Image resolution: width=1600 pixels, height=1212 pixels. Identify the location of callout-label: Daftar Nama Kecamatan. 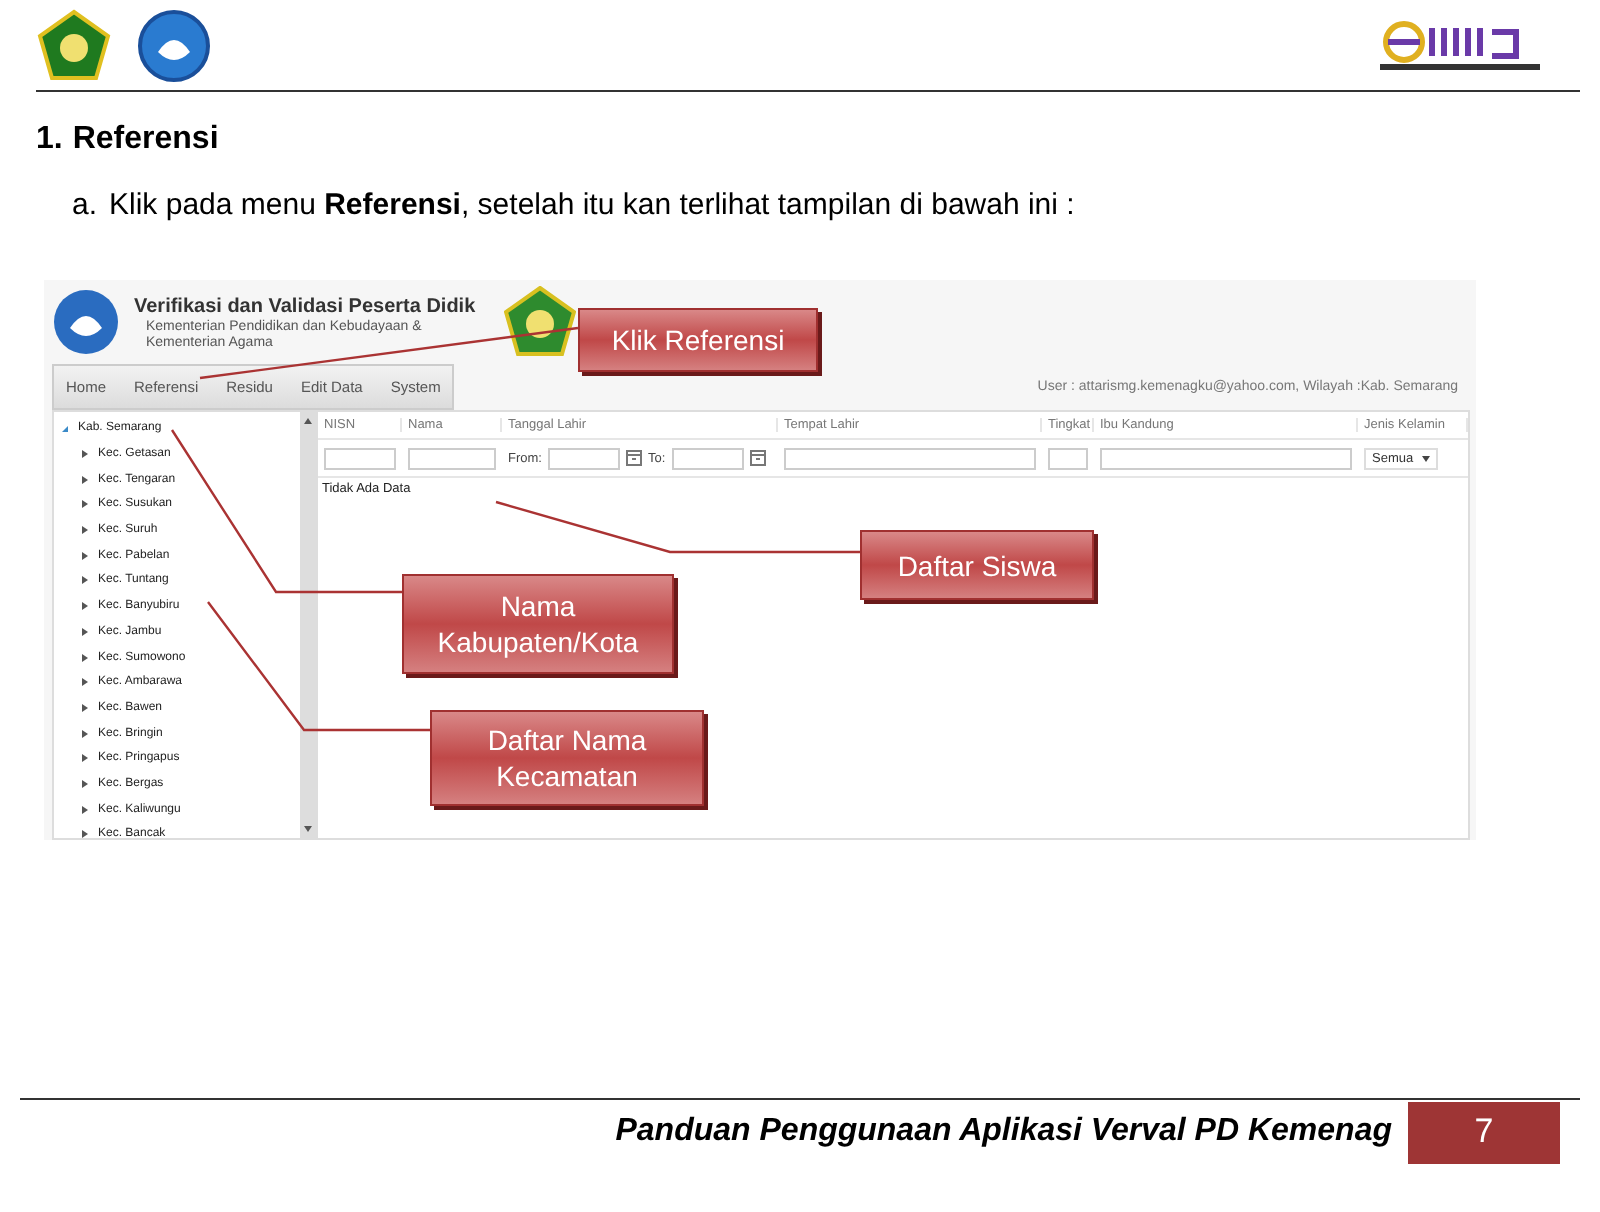
(567, 758).